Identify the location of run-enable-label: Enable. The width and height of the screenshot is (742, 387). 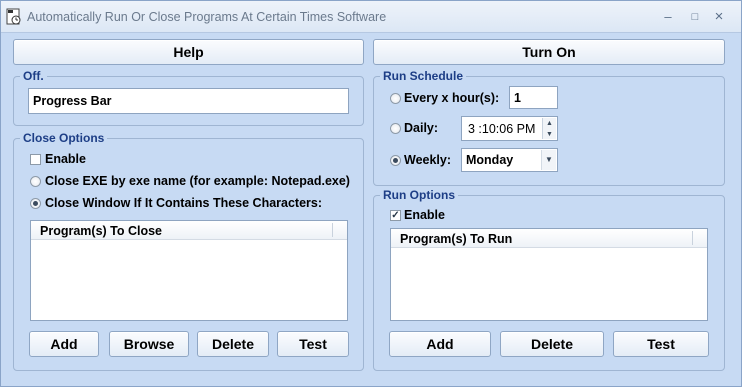
(424, 215).